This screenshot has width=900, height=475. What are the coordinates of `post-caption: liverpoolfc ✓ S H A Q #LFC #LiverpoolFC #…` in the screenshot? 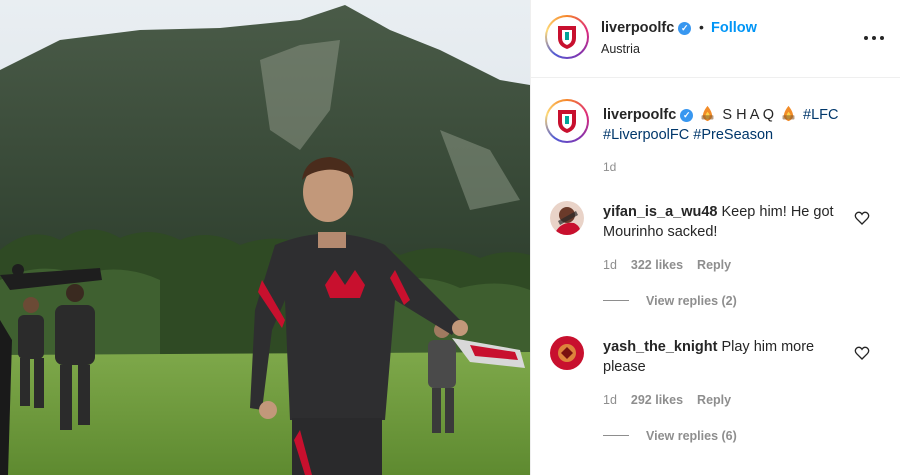 It's located at (743, 125).